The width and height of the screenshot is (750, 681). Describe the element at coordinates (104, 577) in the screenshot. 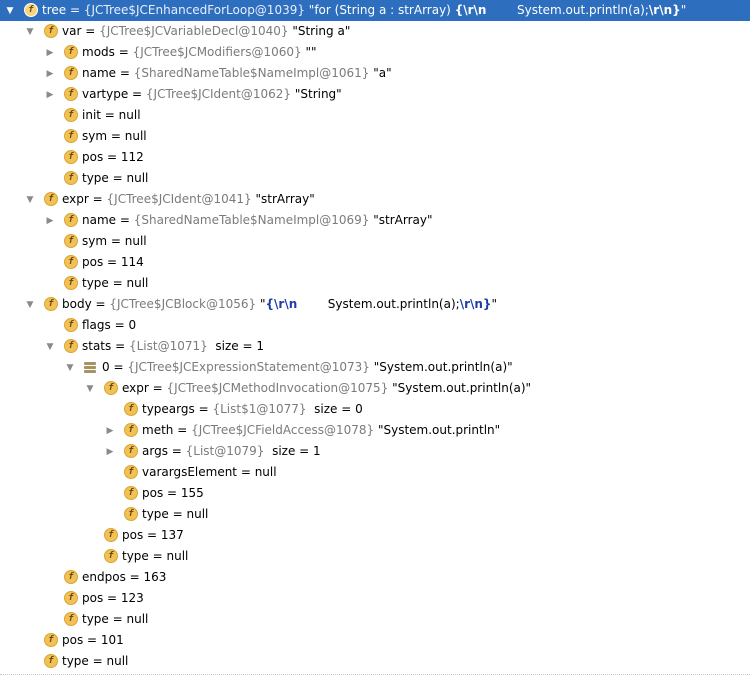

I see `variable-name: endpos` at that location.